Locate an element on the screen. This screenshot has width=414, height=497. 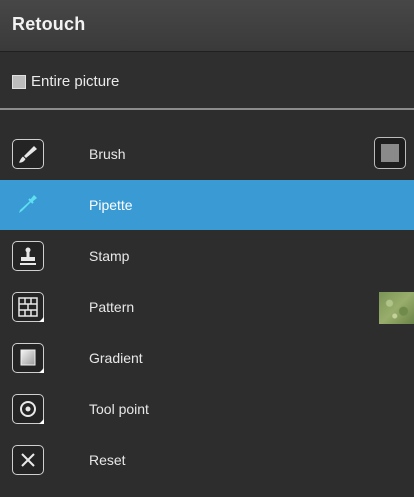
pipette-icon-button is located at coordinates (28, 205).